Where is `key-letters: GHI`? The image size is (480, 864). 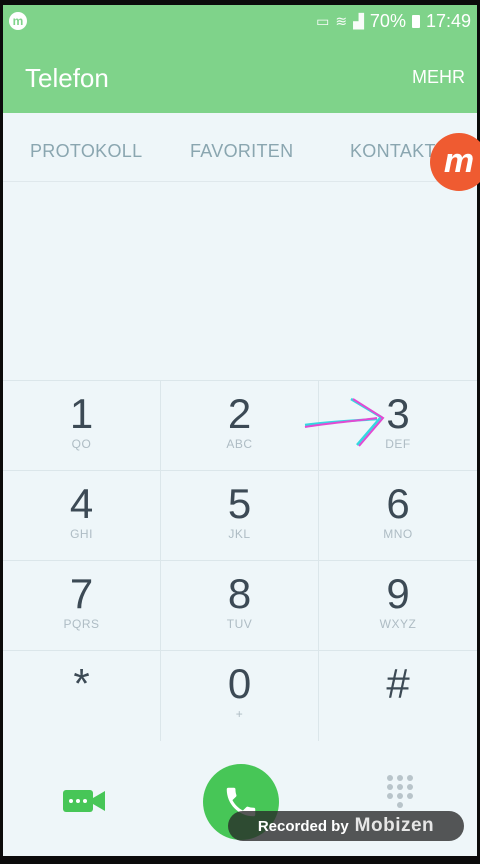
key-letters: GHI is located at coordinates (81, 534).